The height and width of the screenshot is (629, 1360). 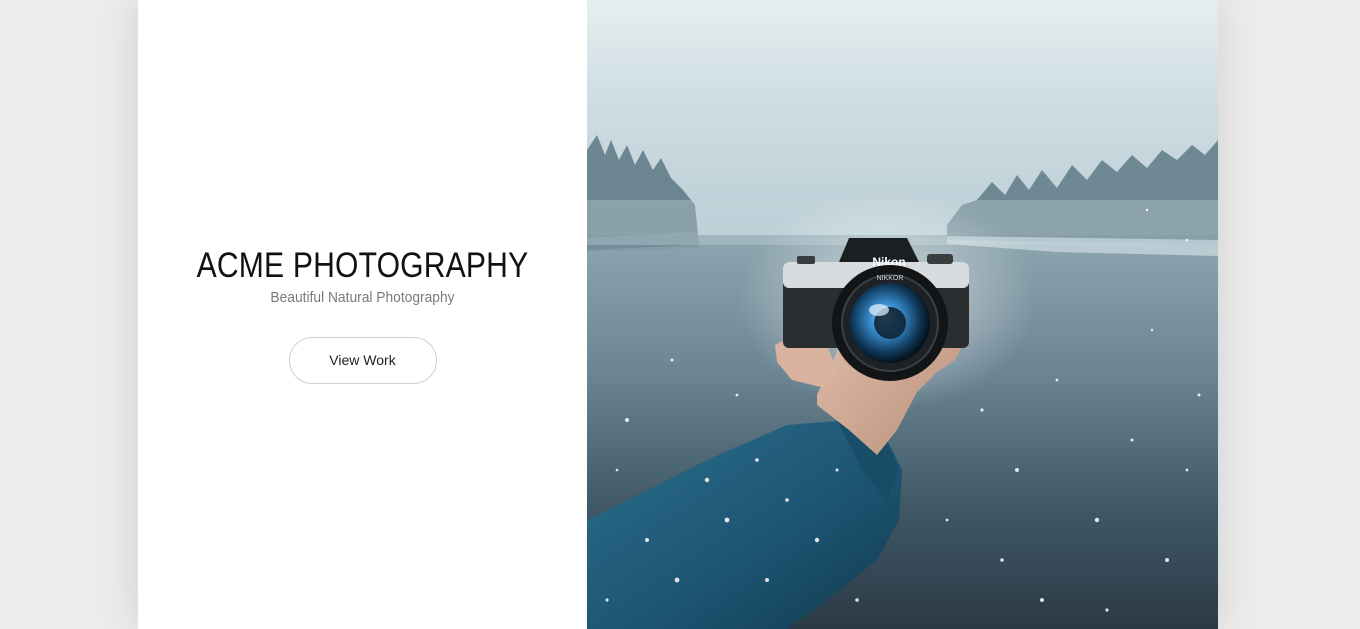 I want to click on lens-label: NIKKOR, so click(x=890, y=278).